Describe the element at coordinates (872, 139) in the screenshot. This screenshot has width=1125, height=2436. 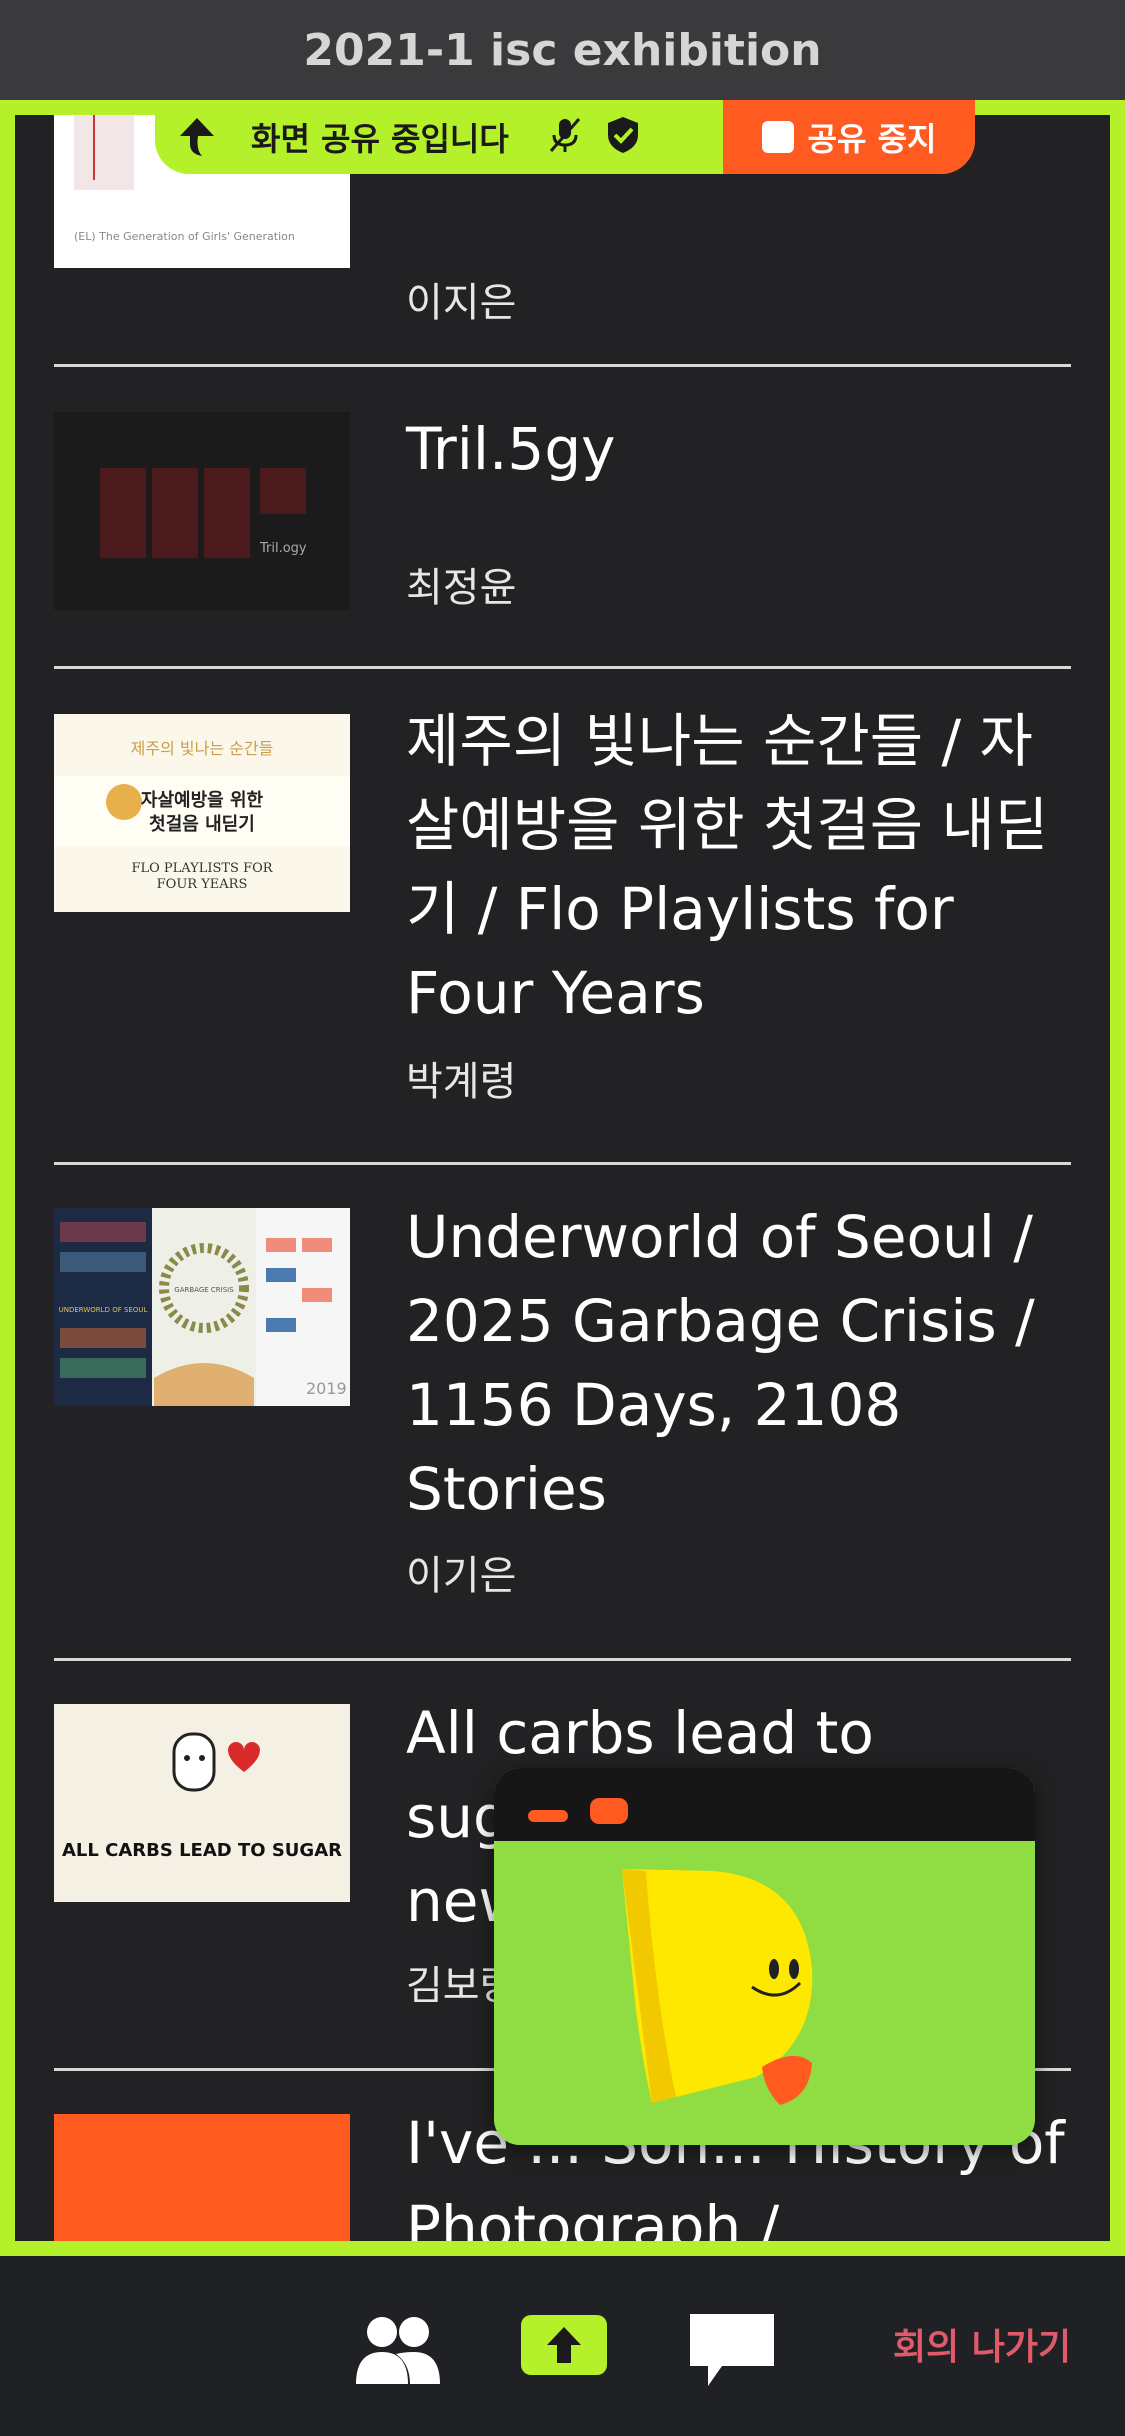
I see `stop-sharing-label: 공유 중지` at that location.